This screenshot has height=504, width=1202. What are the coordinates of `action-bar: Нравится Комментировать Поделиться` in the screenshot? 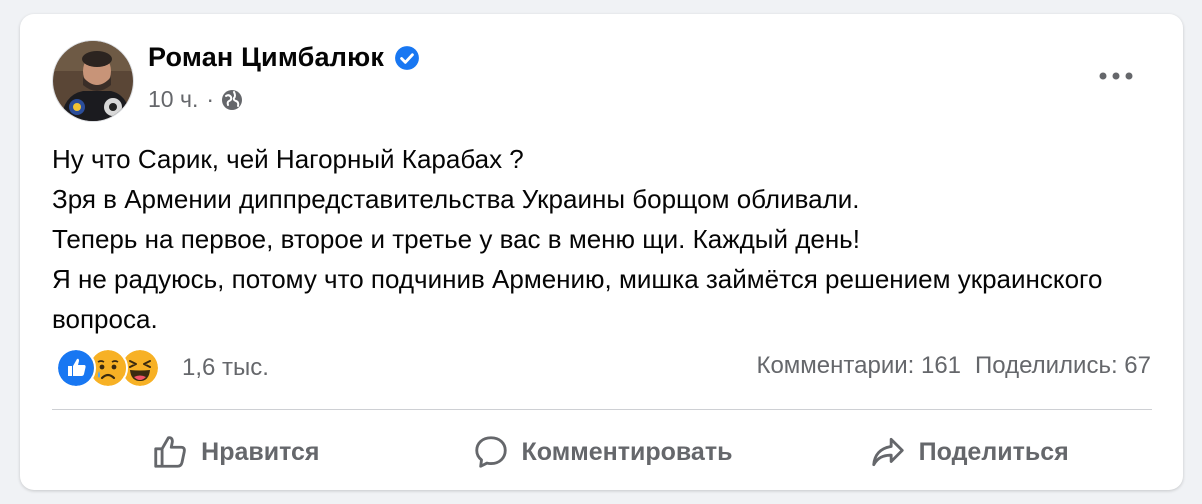 It's located at (602, 452).